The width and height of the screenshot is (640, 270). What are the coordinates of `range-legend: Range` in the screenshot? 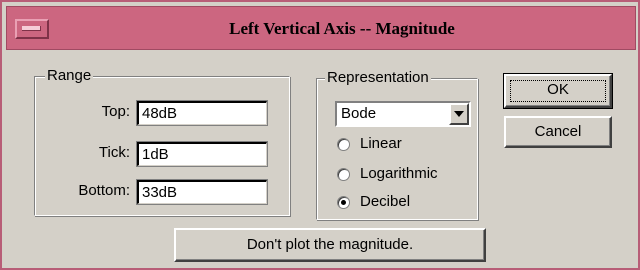 It's located at (69, 75).